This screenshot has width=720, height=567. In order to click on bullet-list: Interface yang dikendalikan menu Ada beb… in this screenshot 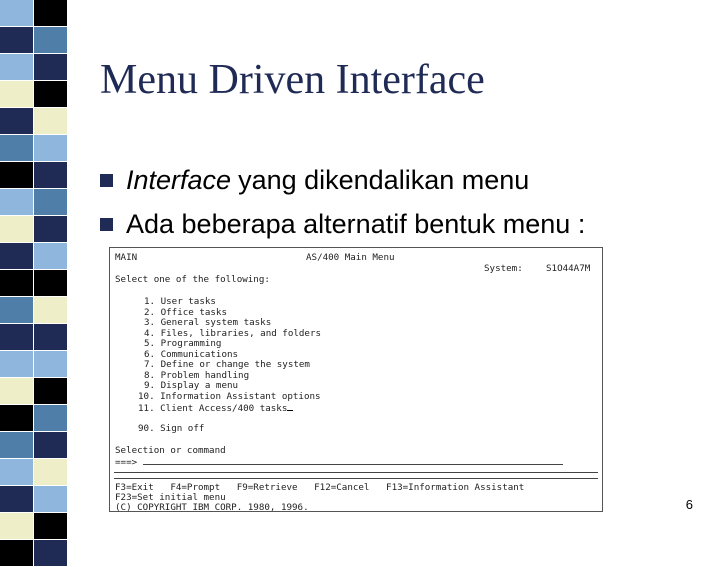, I will do `click(342, 209)`.